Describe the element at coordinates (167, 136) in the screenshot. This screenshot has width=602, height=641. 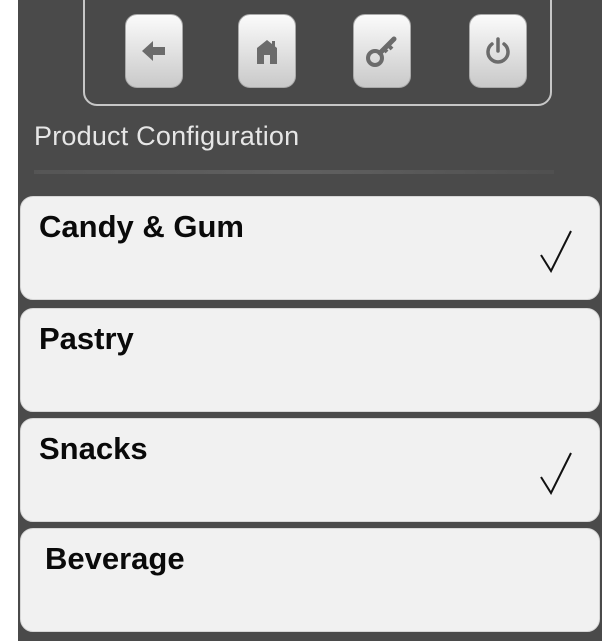
I see `page-title: Product Configuration` at that location.